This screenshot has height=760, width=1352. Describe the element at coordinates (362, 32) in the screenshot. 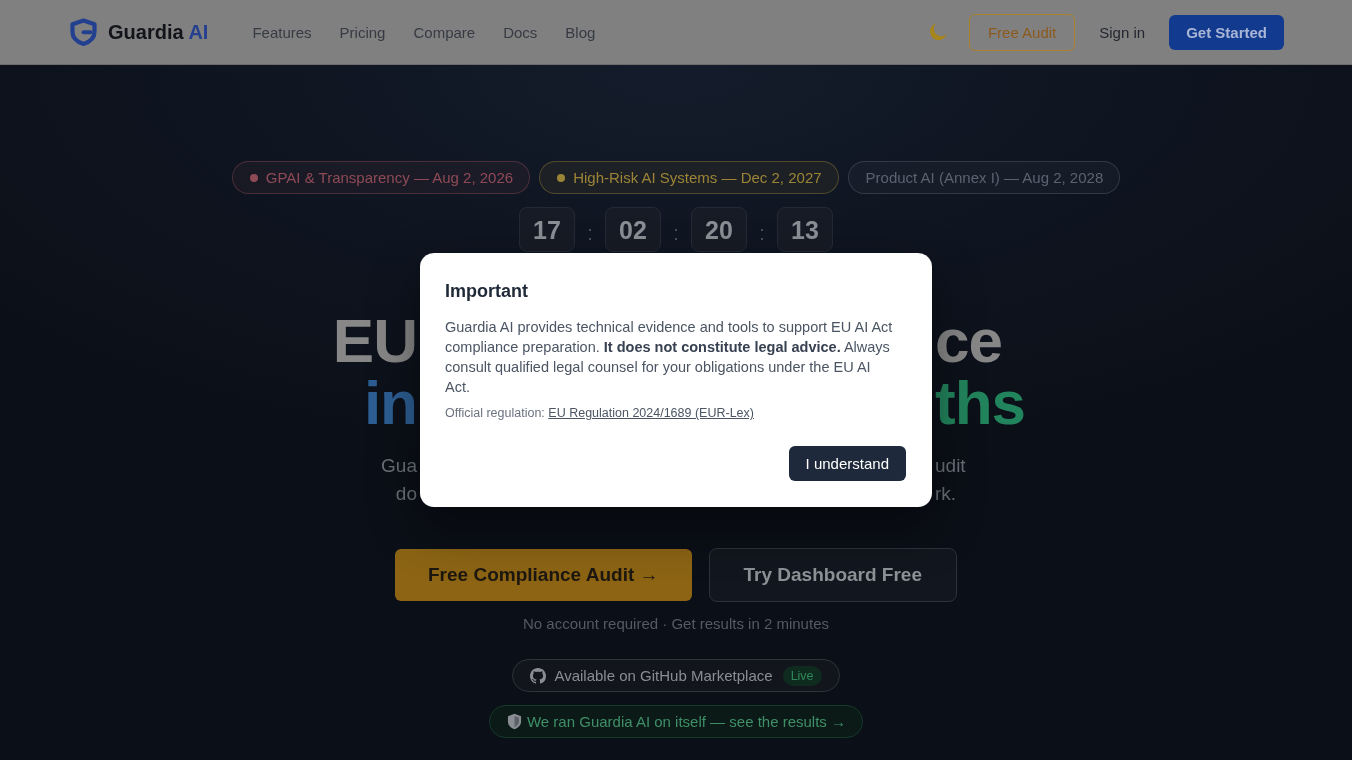

I see `nav-link: Pricing` at that location.